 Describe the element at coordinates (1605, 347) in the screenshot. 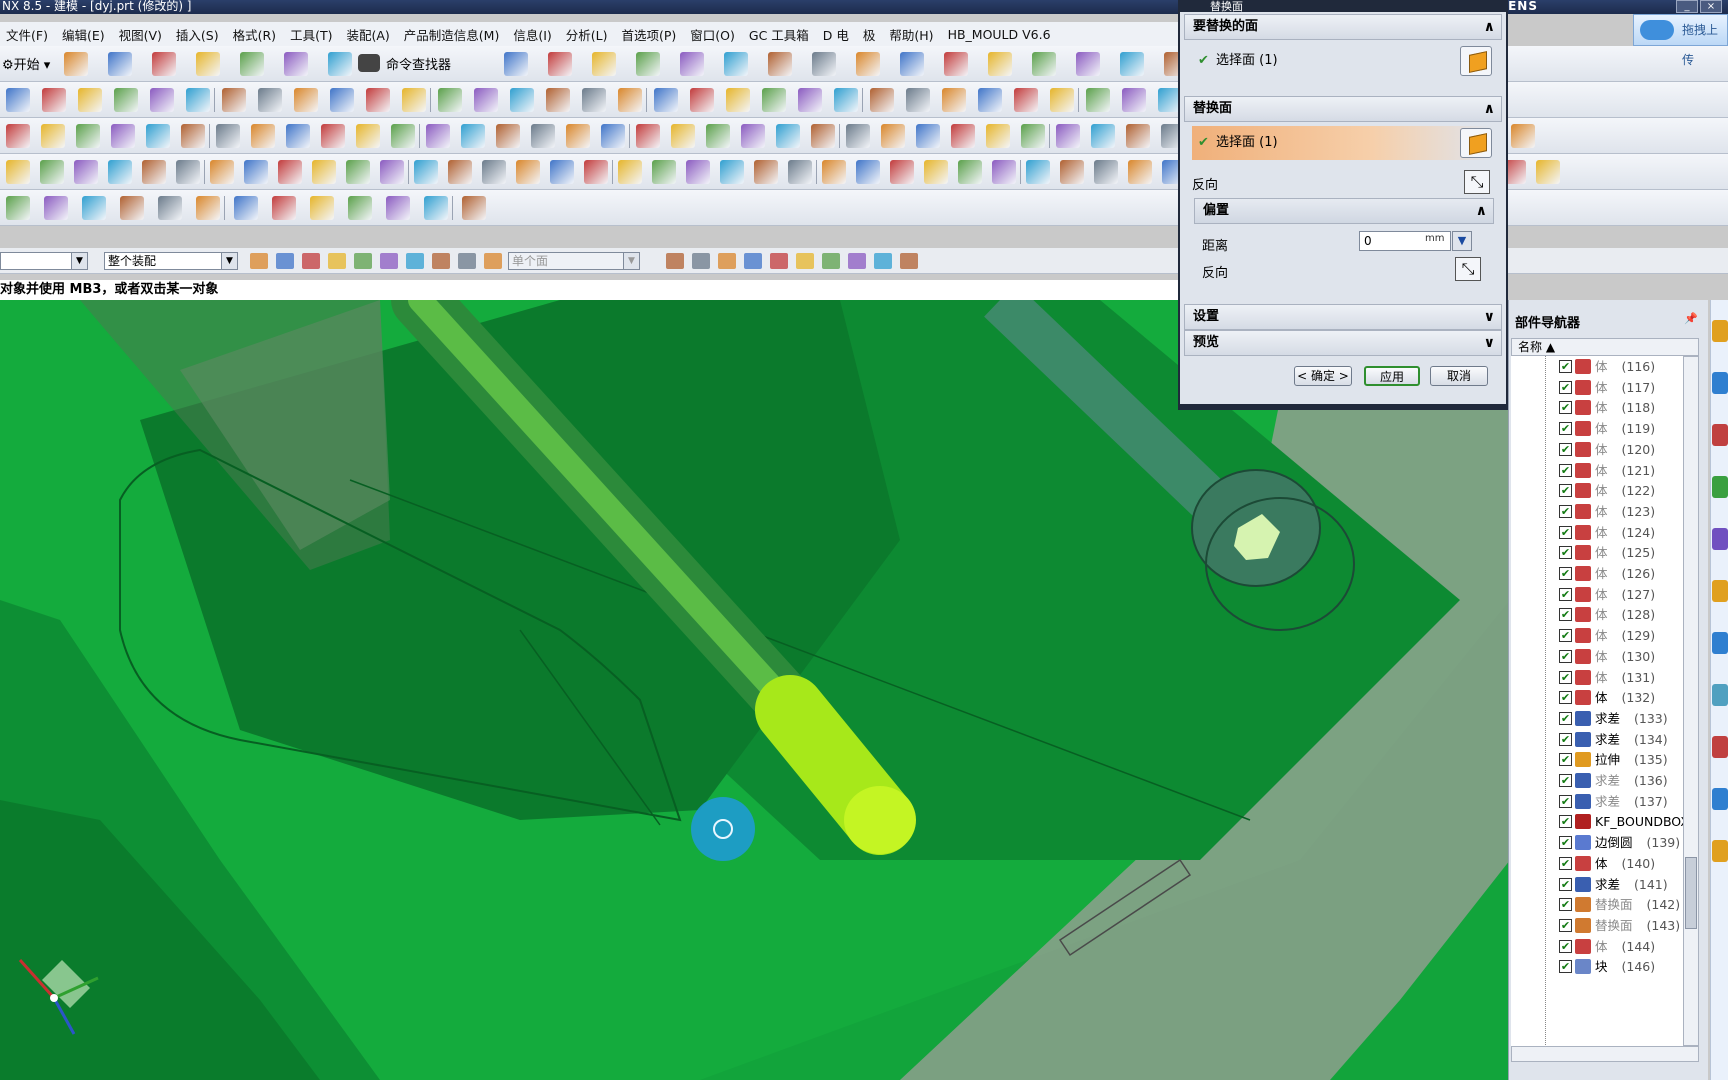

I see `name-column-header: 名称 ▲` at that location.